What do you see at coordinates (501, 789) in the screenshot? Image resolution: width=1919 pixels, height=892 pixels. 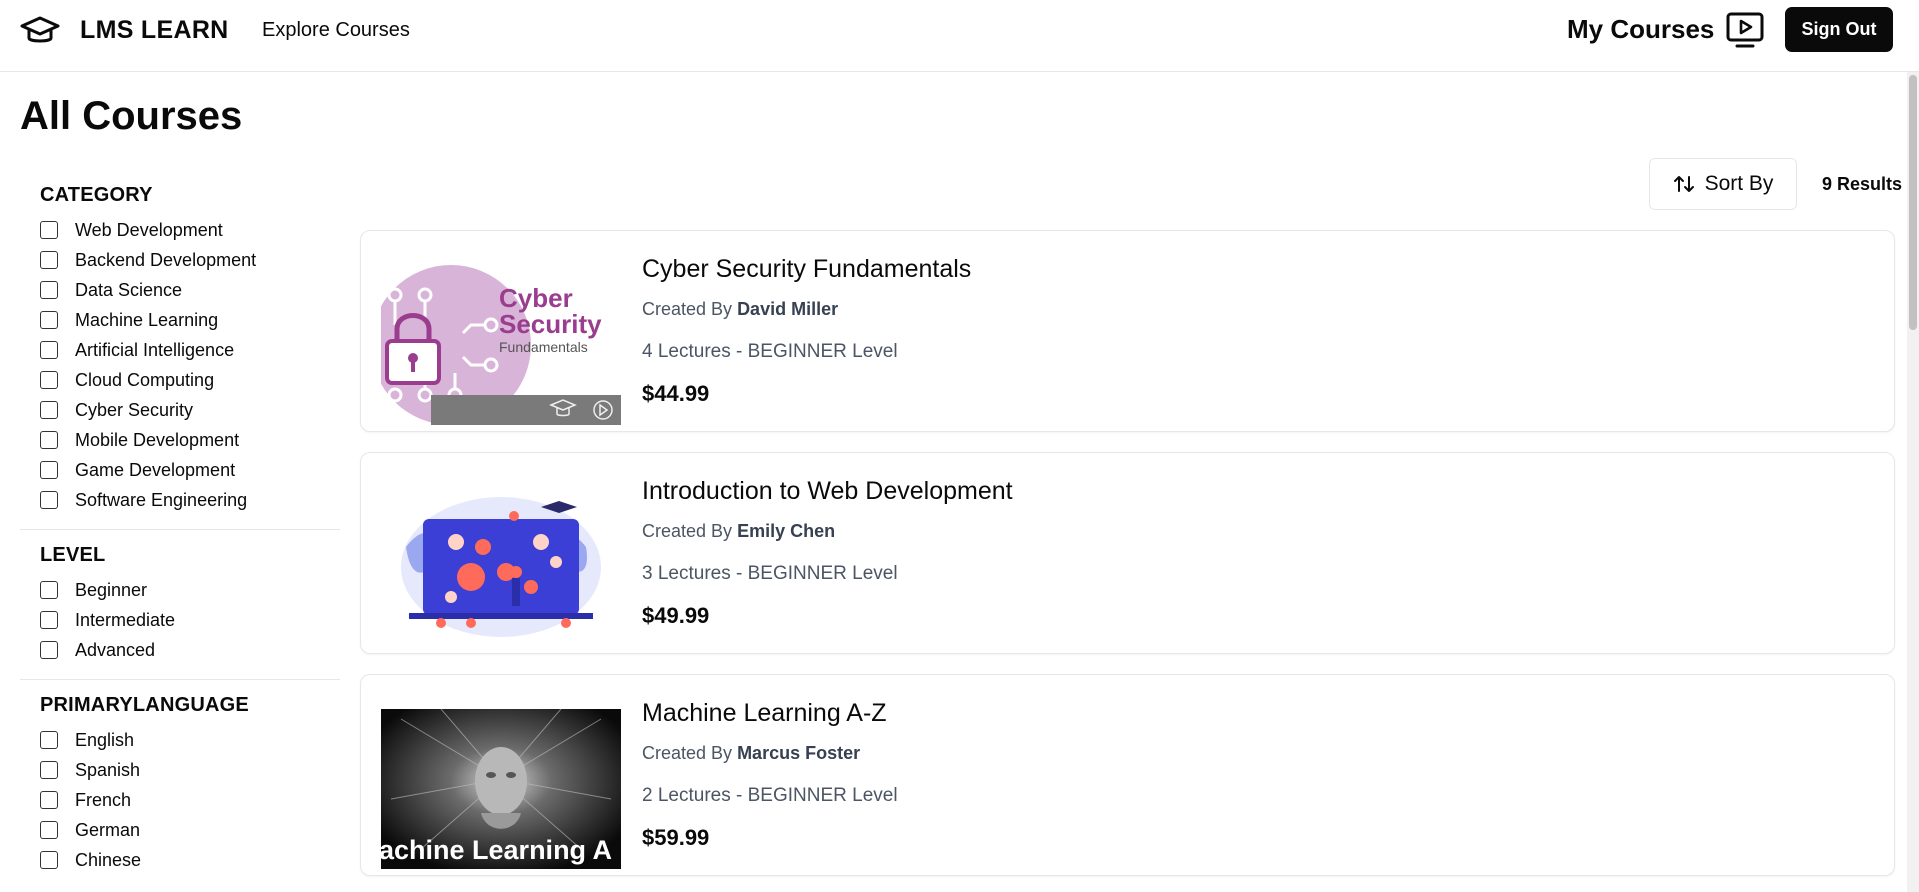 I see `course-thumbnail-machine-learning: achine Learning A` at bounding box center [501, 789].